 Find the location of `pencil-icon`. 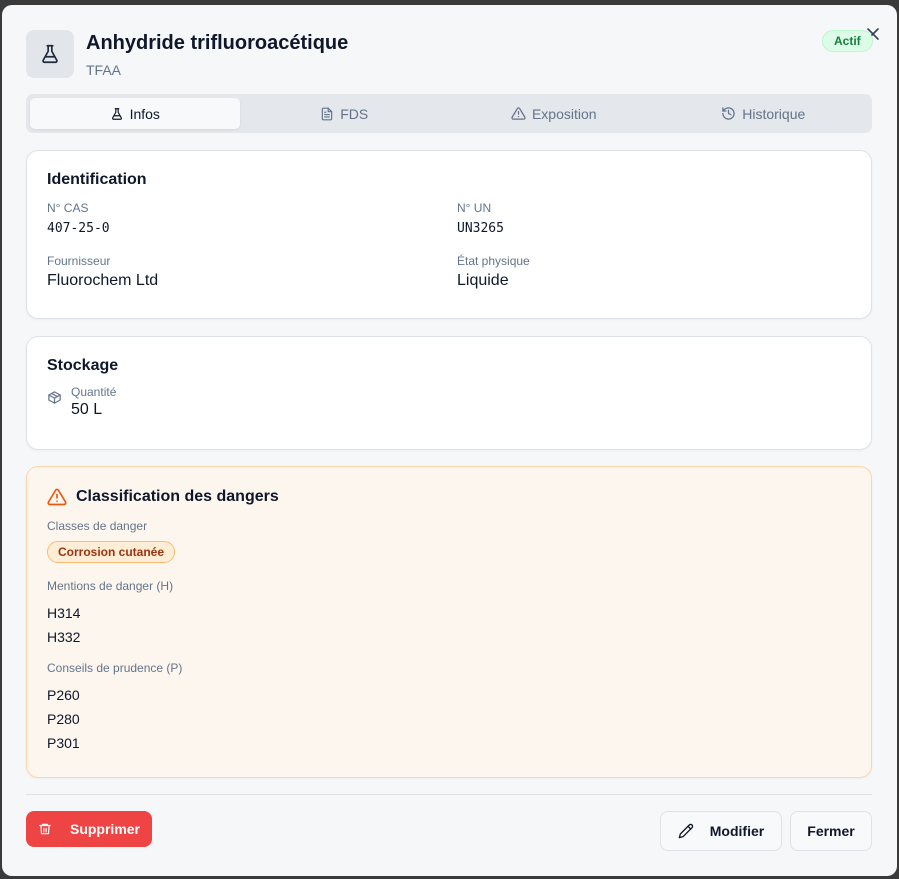

pencil-icon is located at coordinates (685, 831).